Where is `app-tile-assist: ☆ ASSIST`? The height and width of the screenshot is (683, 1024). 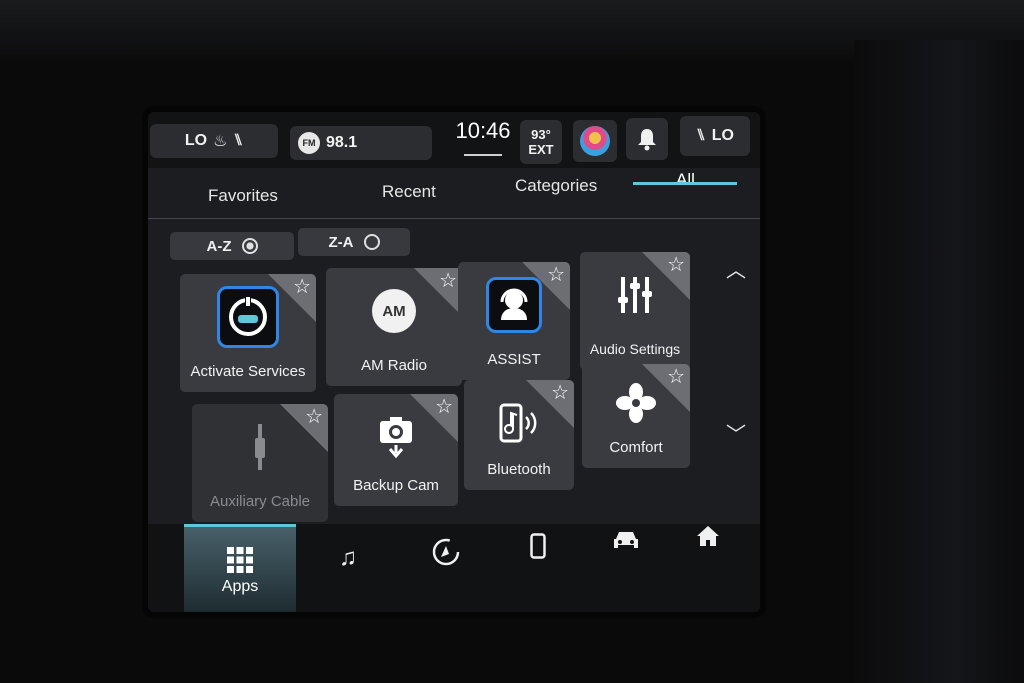
app-tile-assist: ☆ ASSIST is located at coordinates (514, 321).